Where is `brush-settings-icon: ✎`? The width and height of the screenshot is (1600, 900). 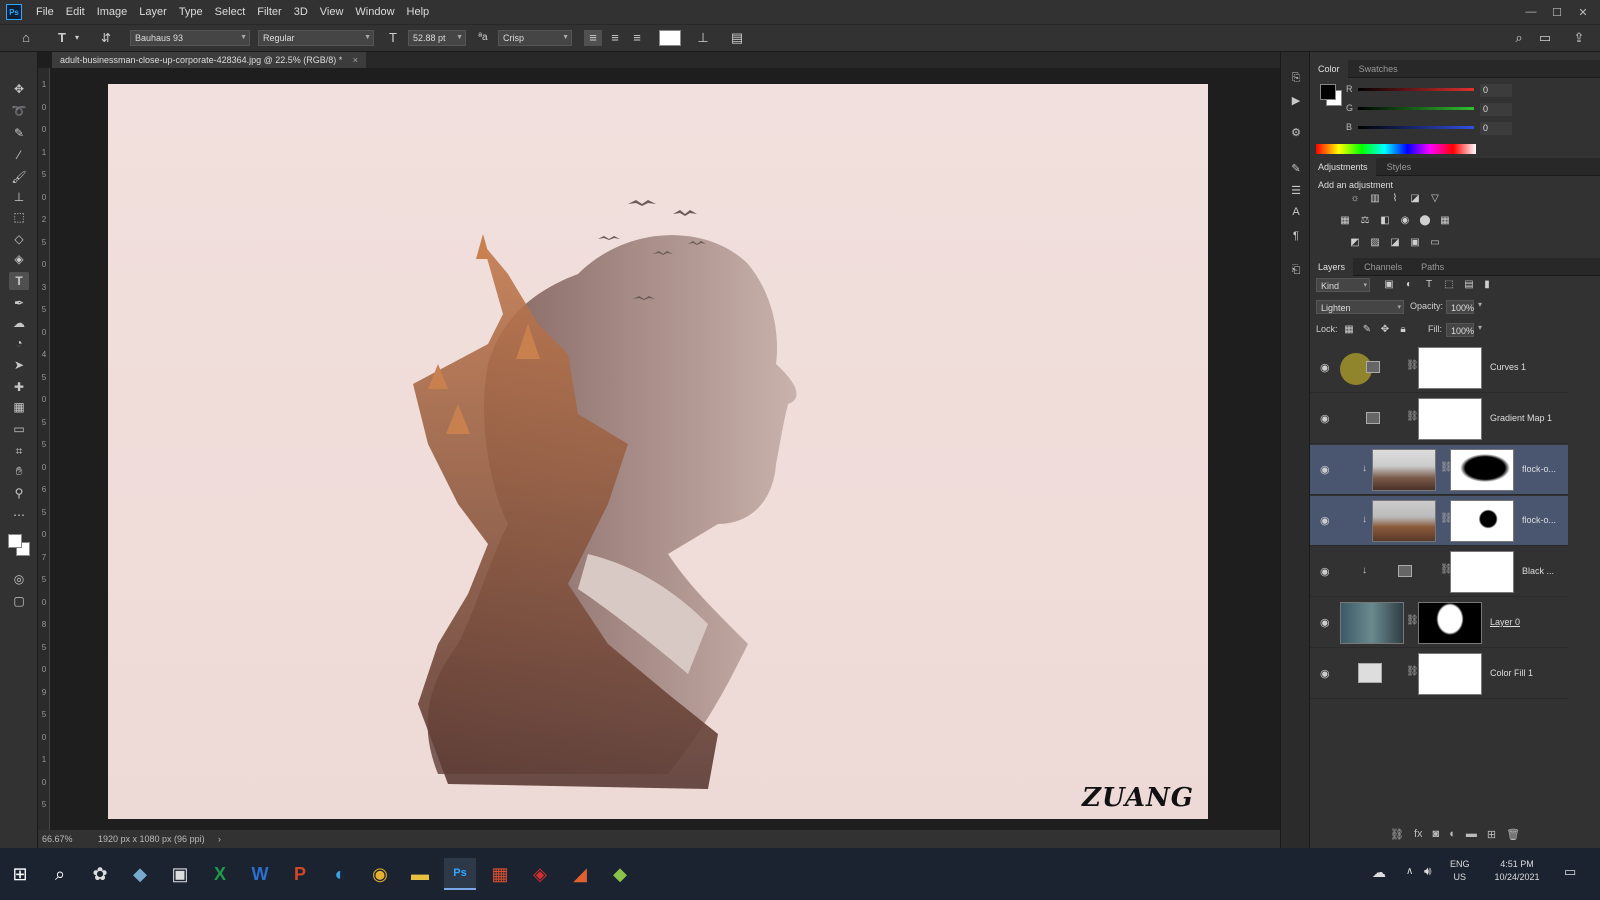
brush-settings-icon: ✎ is located at coordinates (1296, 170).